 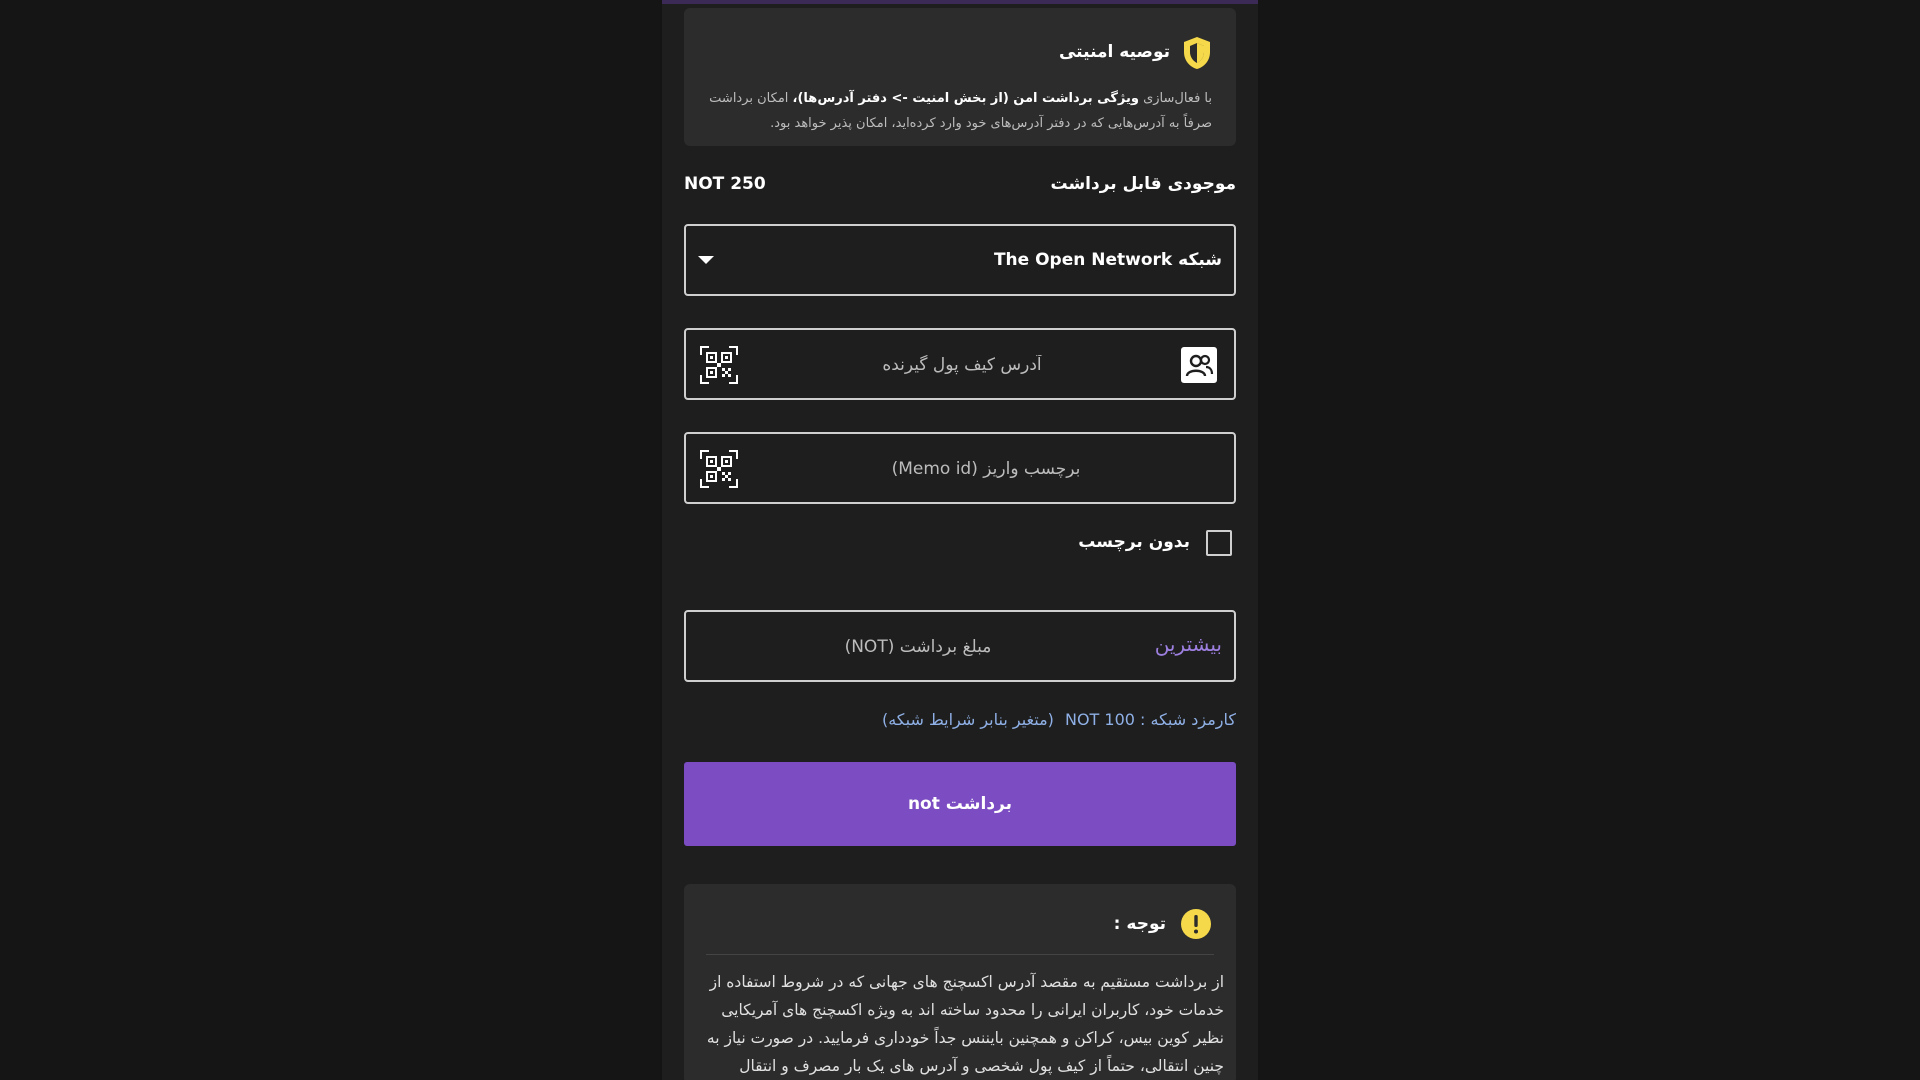 What do you see at coordinates (1197, 53) in the screenshot?
I see `shield-icon` at bounding box center [1197, 53].